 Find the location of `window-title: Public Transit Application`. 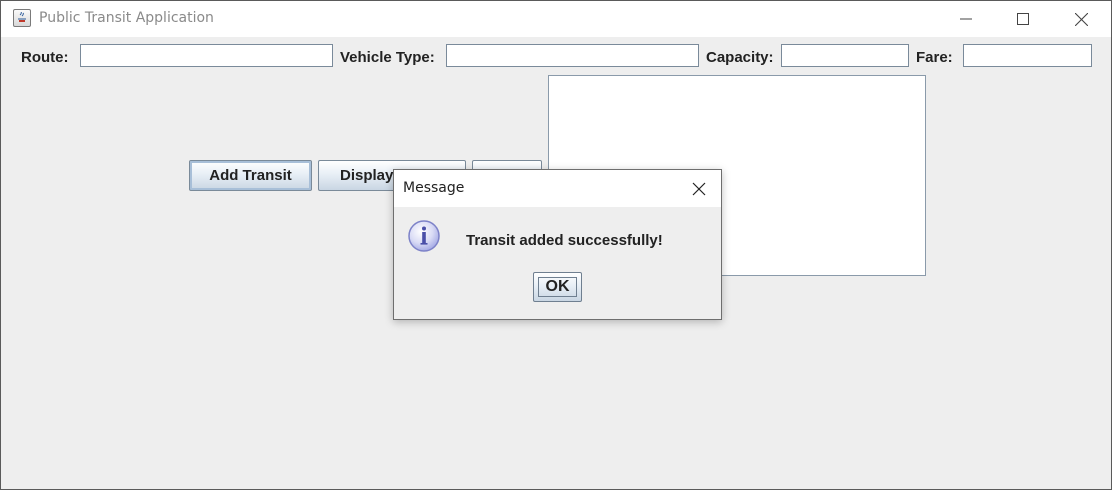

window-title: Public Transit Application is located at coordinates (126, 18).